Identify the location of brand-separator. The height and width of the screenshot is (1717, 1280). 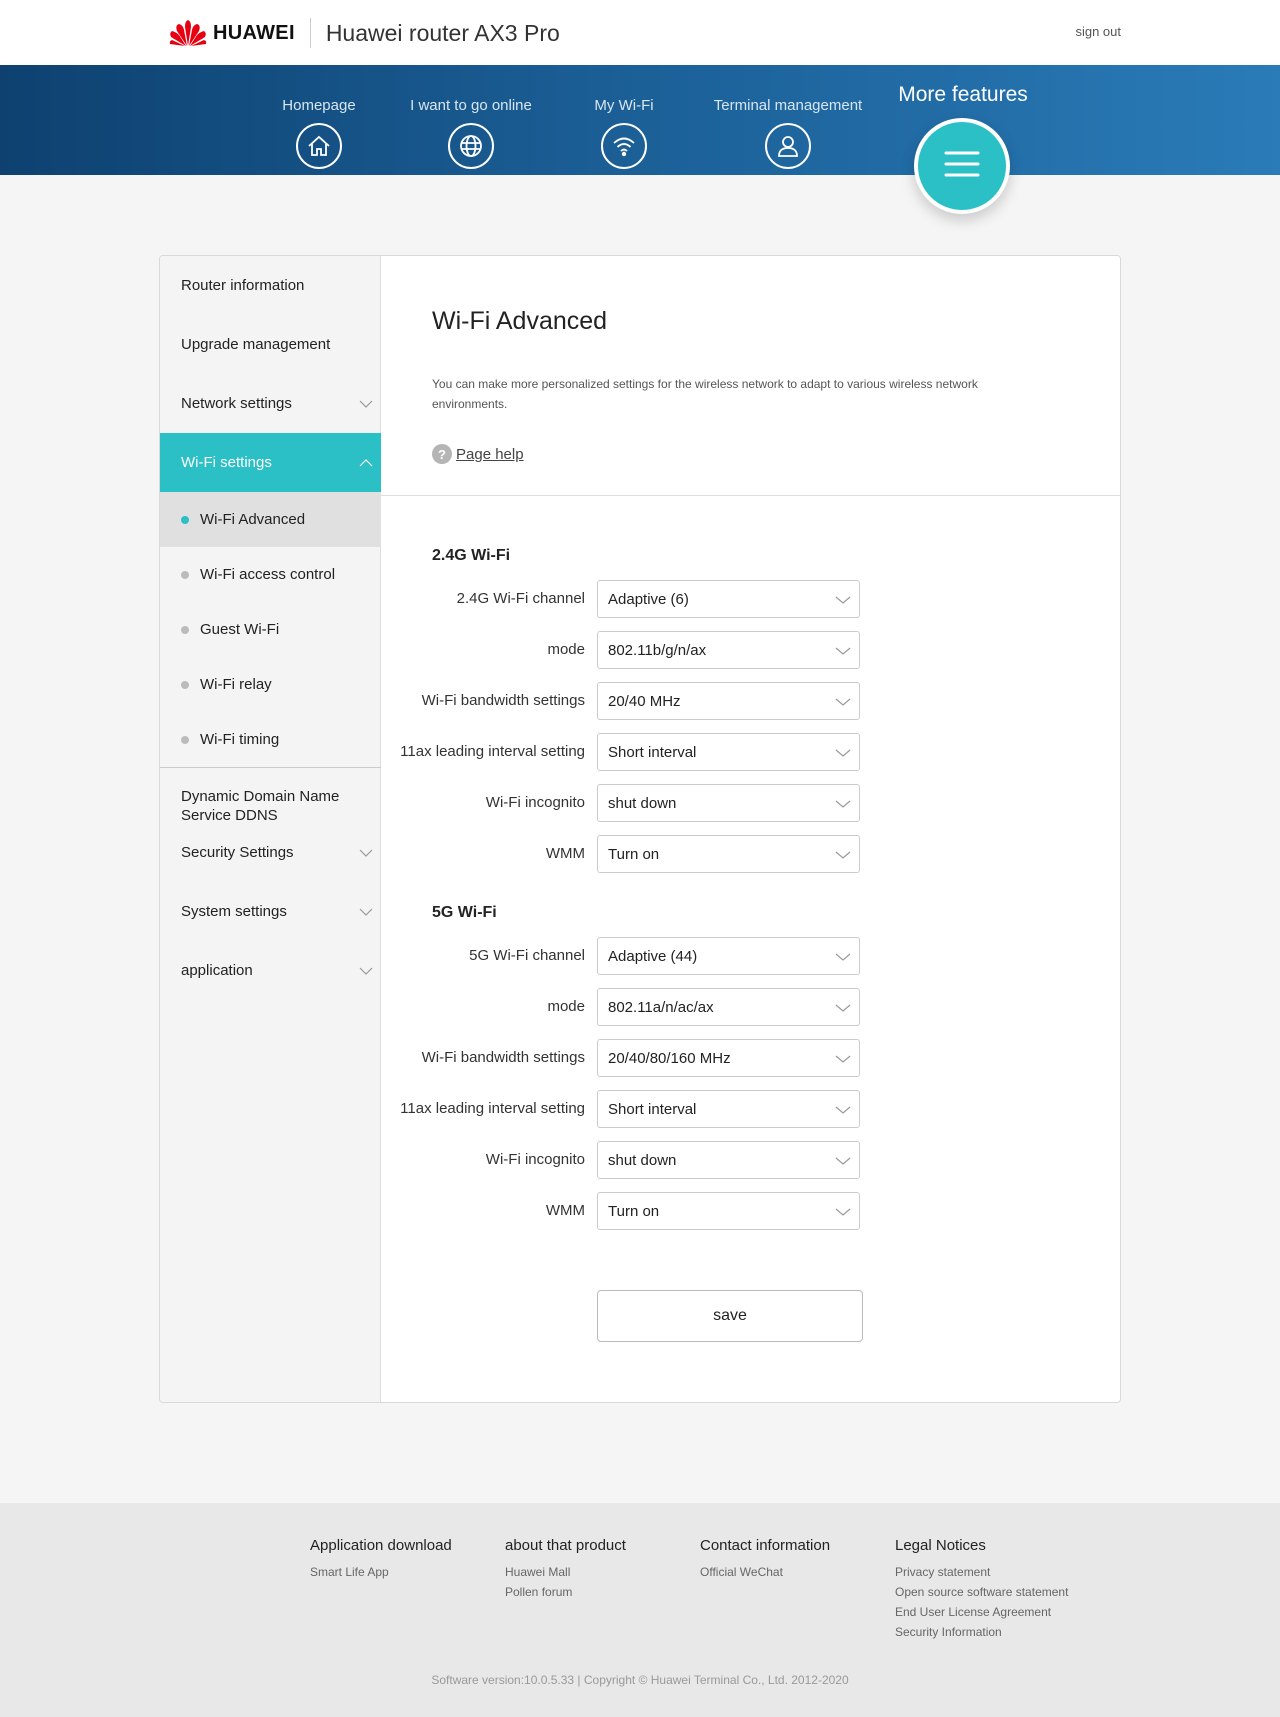
(310, 33).